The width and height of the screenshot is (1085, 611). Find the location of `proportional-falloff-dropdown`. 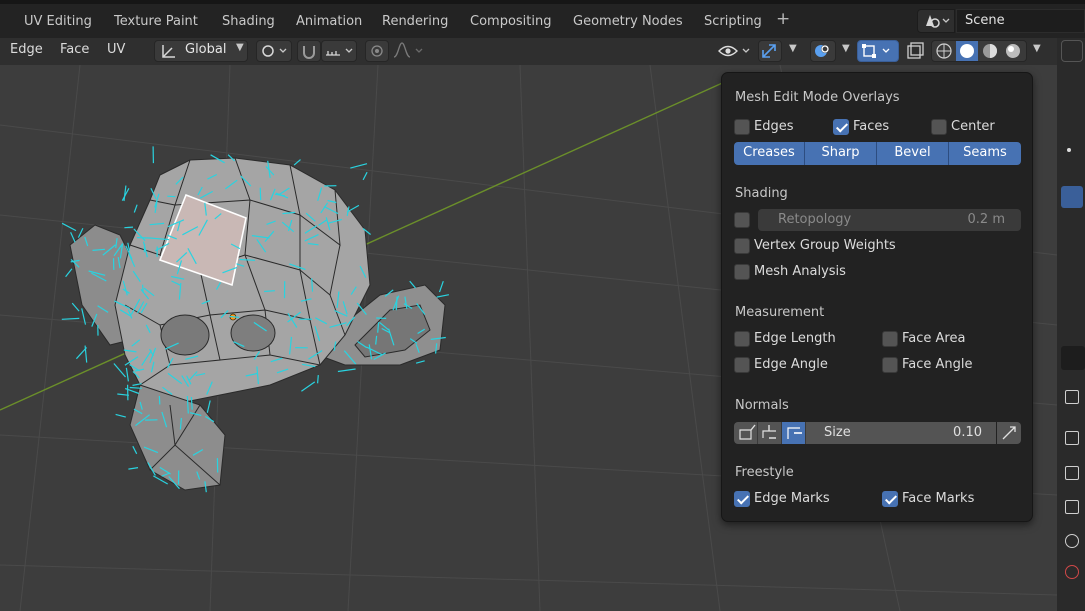

proportional-falloff-dropdown is located at coordinates (408, 51).